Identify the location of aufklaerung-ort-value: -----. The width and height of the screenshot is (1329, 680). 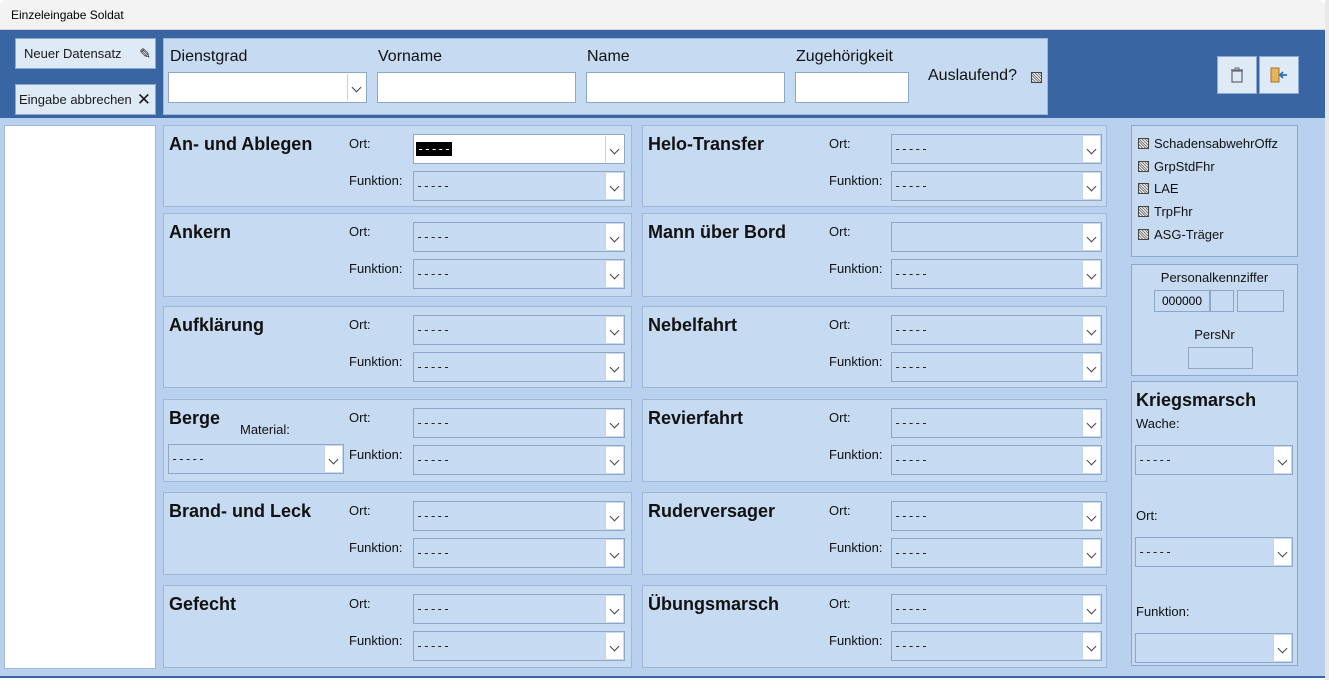
(433, 330).